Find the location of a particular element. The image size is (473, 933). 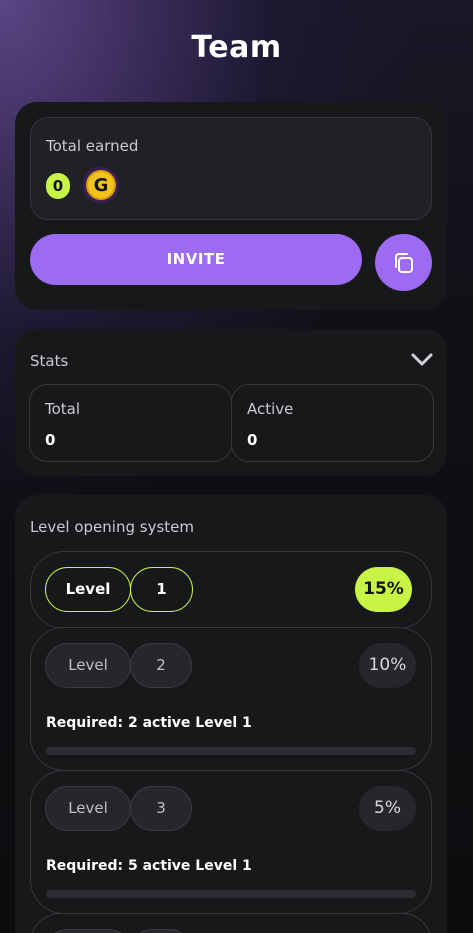

level-requirement: Required: 5 active Level 1 is located at coordinates (149, 866).